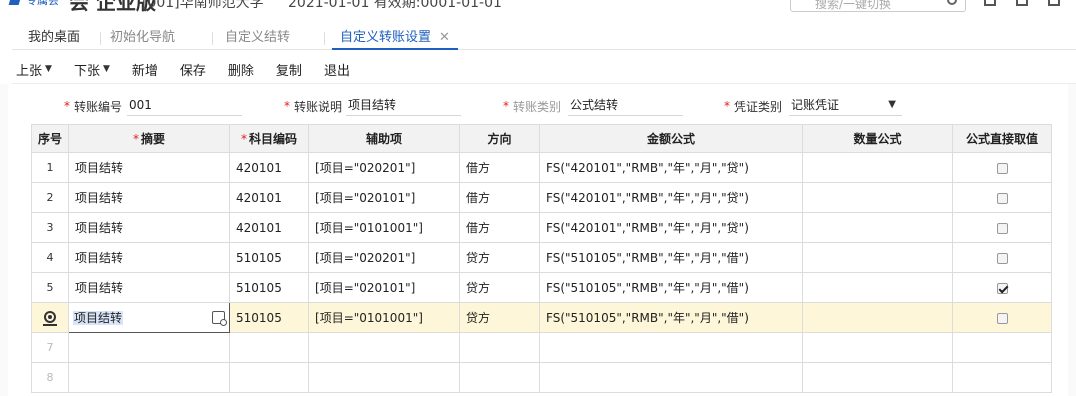 This screenshot has width=1076, height=396. What do you see at coordinates (241, 69) in the screenshot?
I see `delete-button: 删除` at bounding box center [241, 69].